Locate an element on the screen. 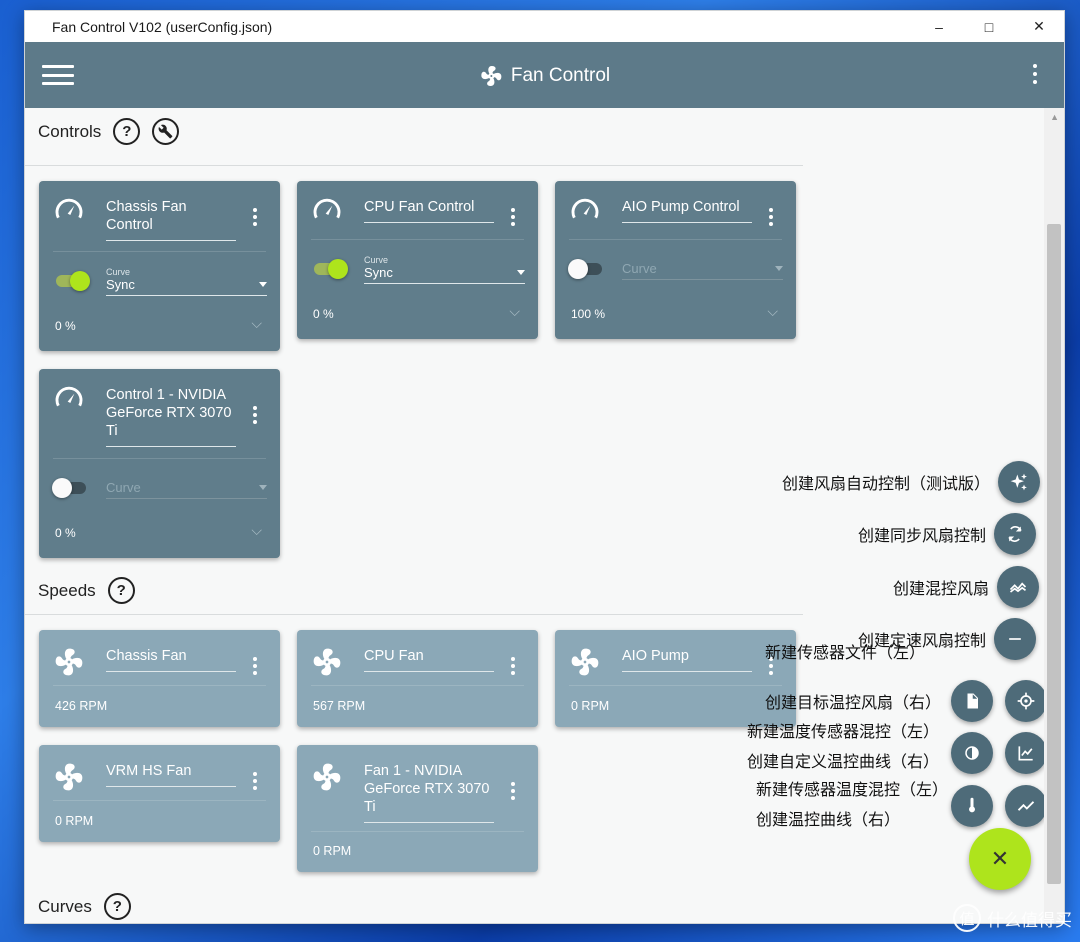 This screenshot has width=1080, height=942. thermometer-icon is located at coordinates (972, 806).